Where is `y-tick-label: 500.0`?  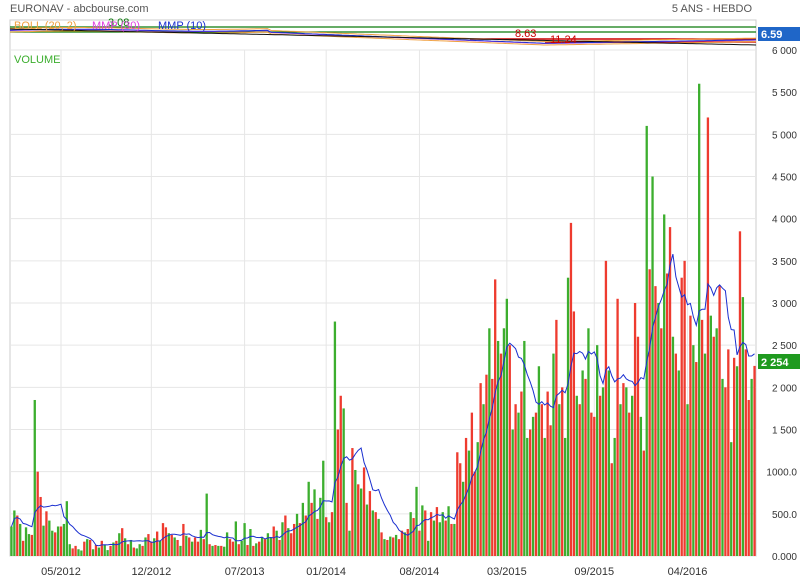
y-tick-label: 500.0 is located at coordinates (784, 515).